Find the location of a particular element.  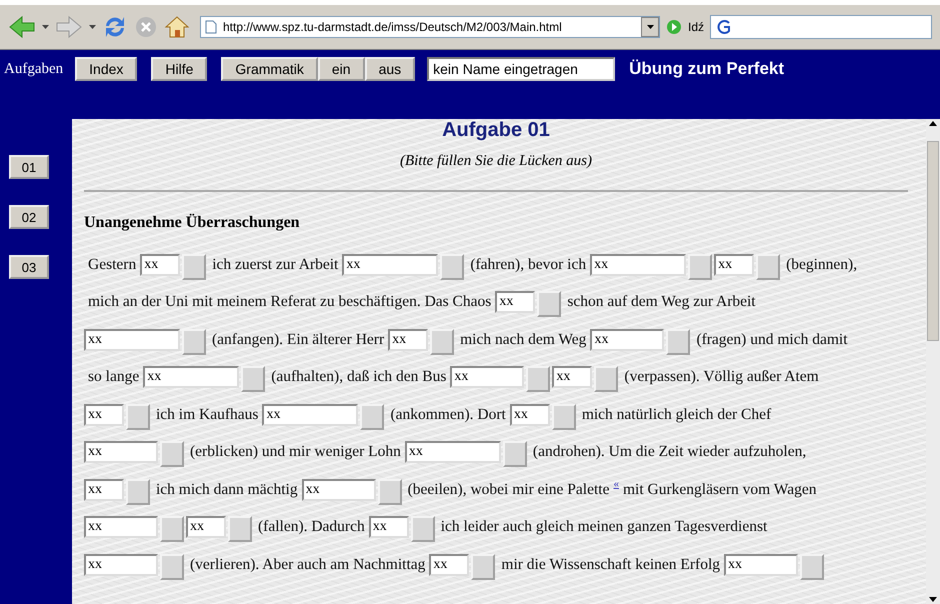

text-line: (beginnen), is located at coordinates (822, 265).